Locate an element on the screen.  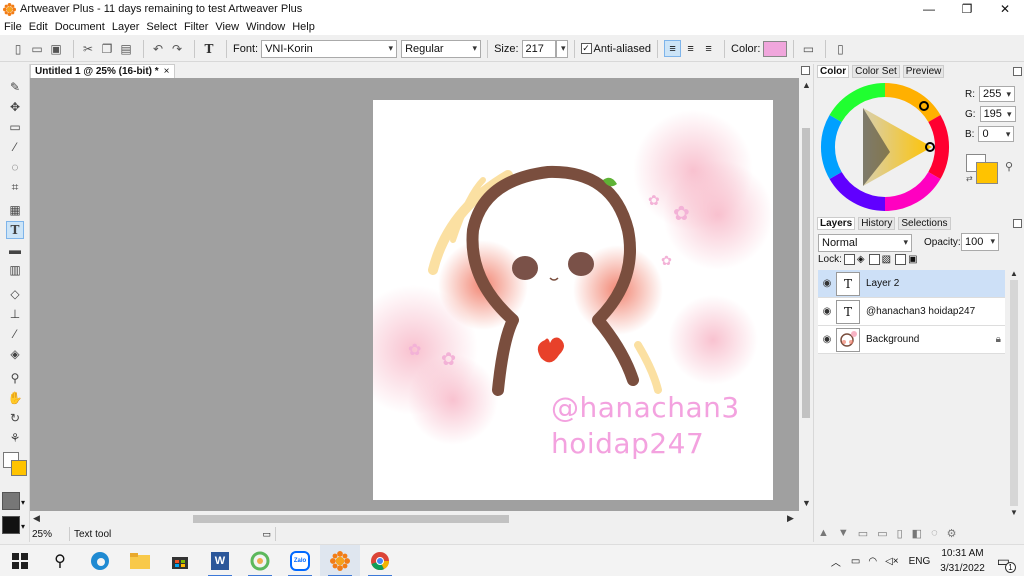
close-tab-icon: × is located at coordinates (167, 71).